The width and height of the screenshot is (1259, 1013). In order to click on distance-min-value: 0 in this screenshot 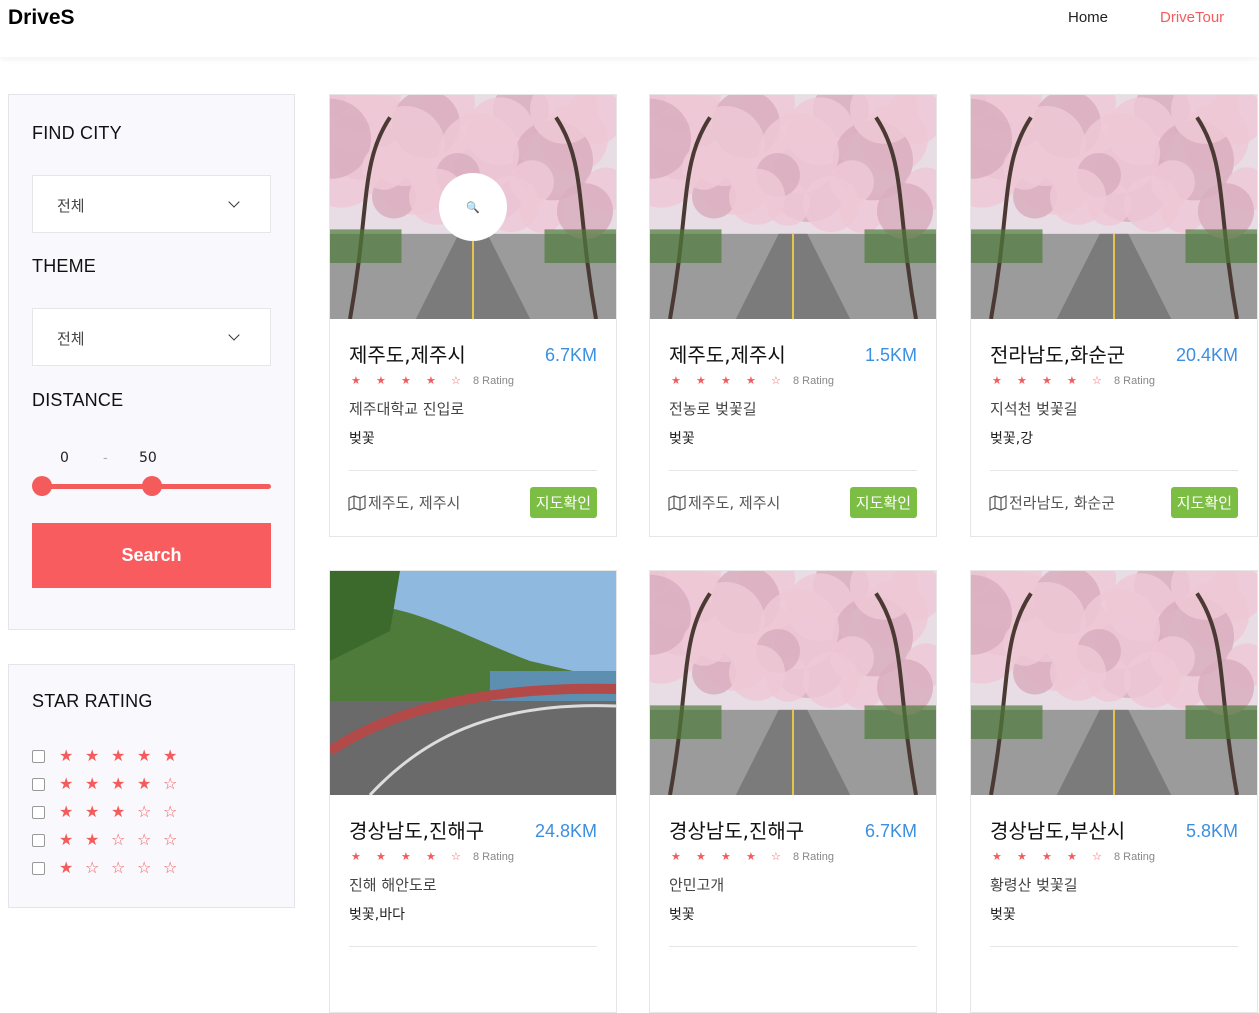, I will do `click(64, 458)`.